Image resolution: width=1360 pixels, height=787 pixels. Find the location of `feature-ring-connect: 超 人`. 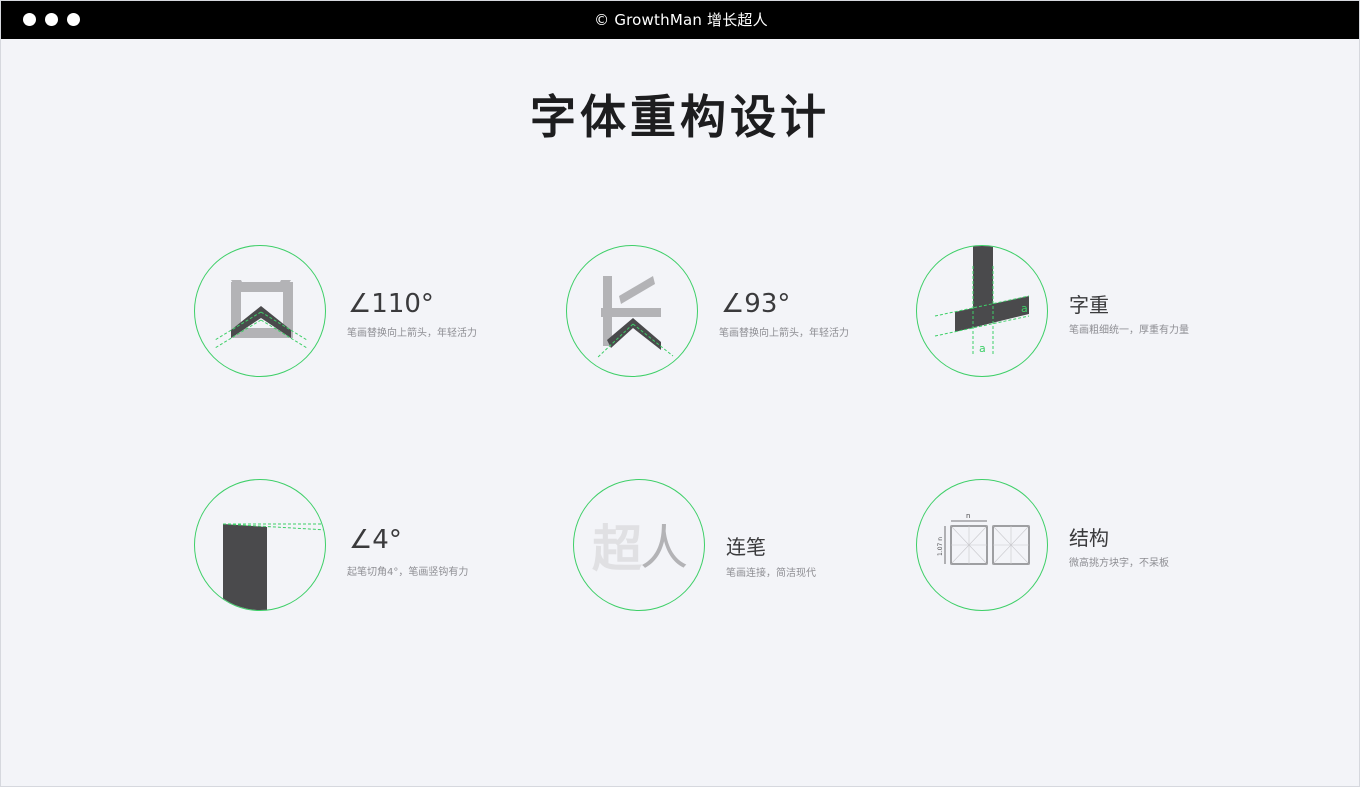

feature-ring-connect: 超 人 is located at coordinates (639, 545).